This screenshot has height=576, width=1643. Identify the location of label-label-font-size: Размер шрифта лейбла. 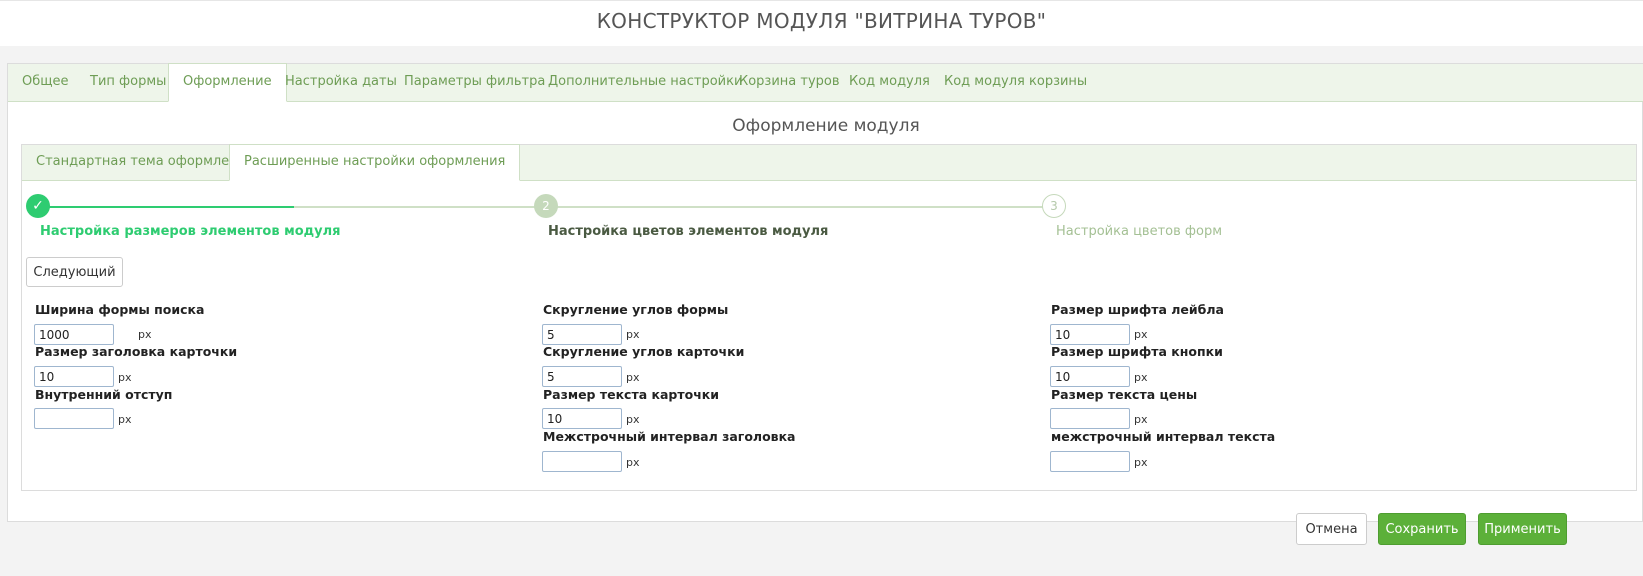
(1137, 309).